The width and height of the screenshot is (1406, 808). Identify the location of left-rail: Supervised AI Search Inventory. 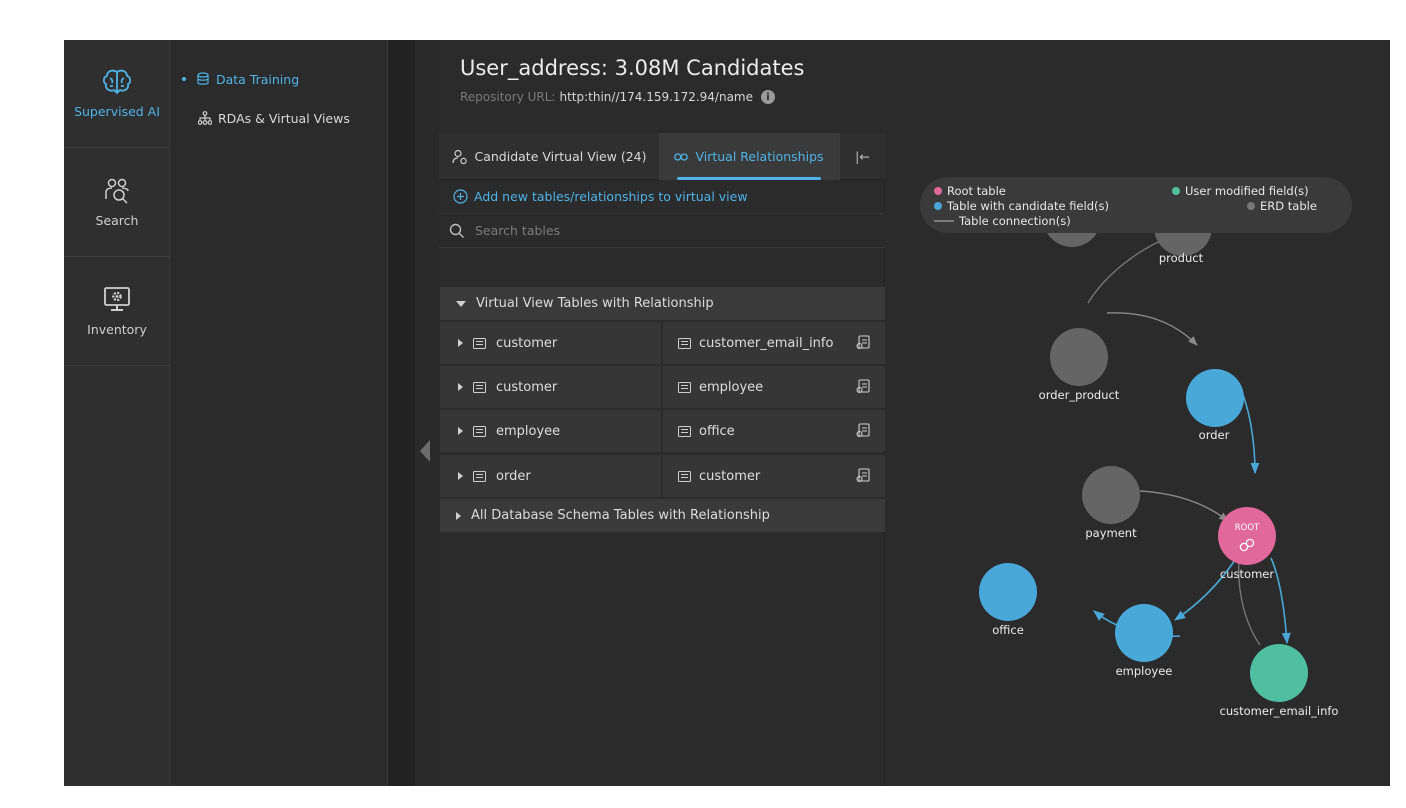
(117, 413).